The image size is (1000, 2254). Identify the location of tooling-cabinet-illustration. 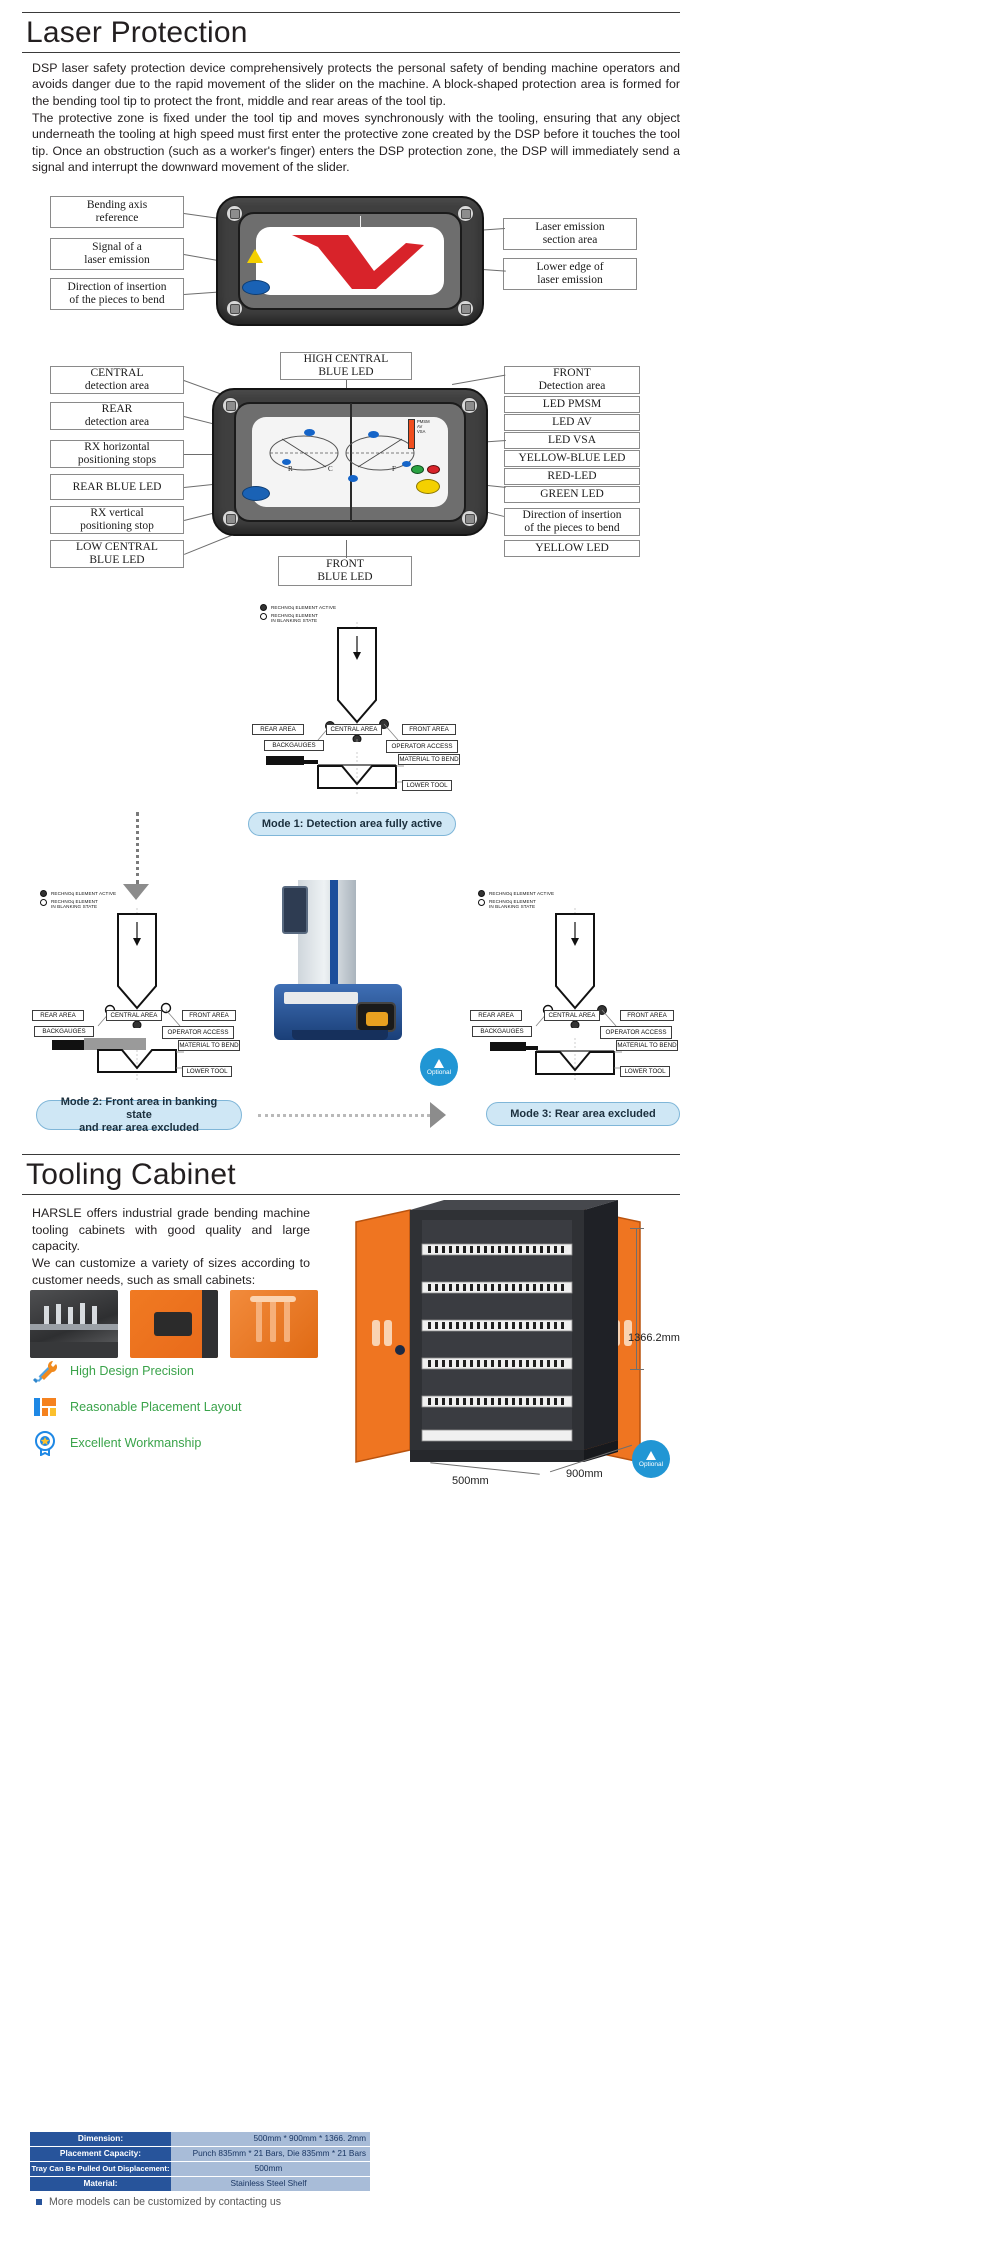
(500, 1350).